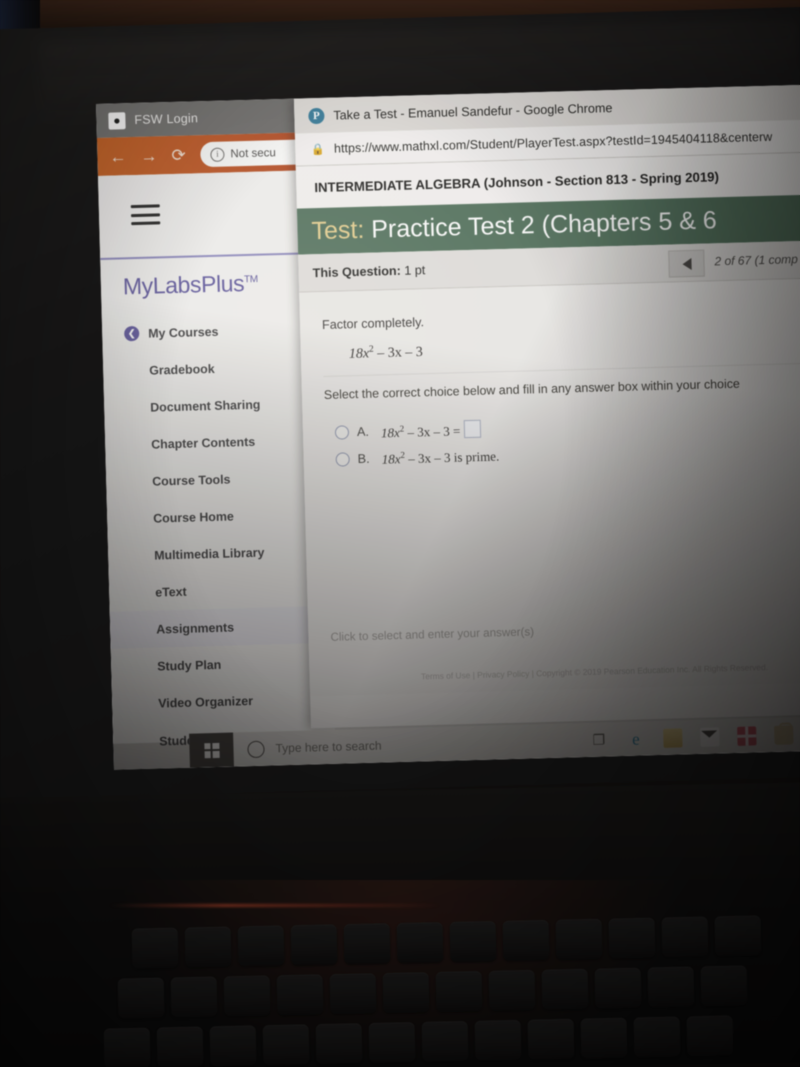  What do you see at coordinates (373, 323) in the screenshot?
I see `question-prompt: Factor completely.` at bounding box center [373, 323].